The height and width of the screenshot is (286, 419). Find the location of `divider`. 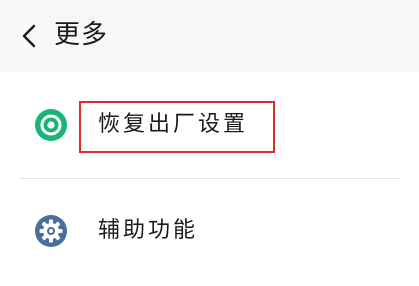

divider is located at coordinates (210, 178).